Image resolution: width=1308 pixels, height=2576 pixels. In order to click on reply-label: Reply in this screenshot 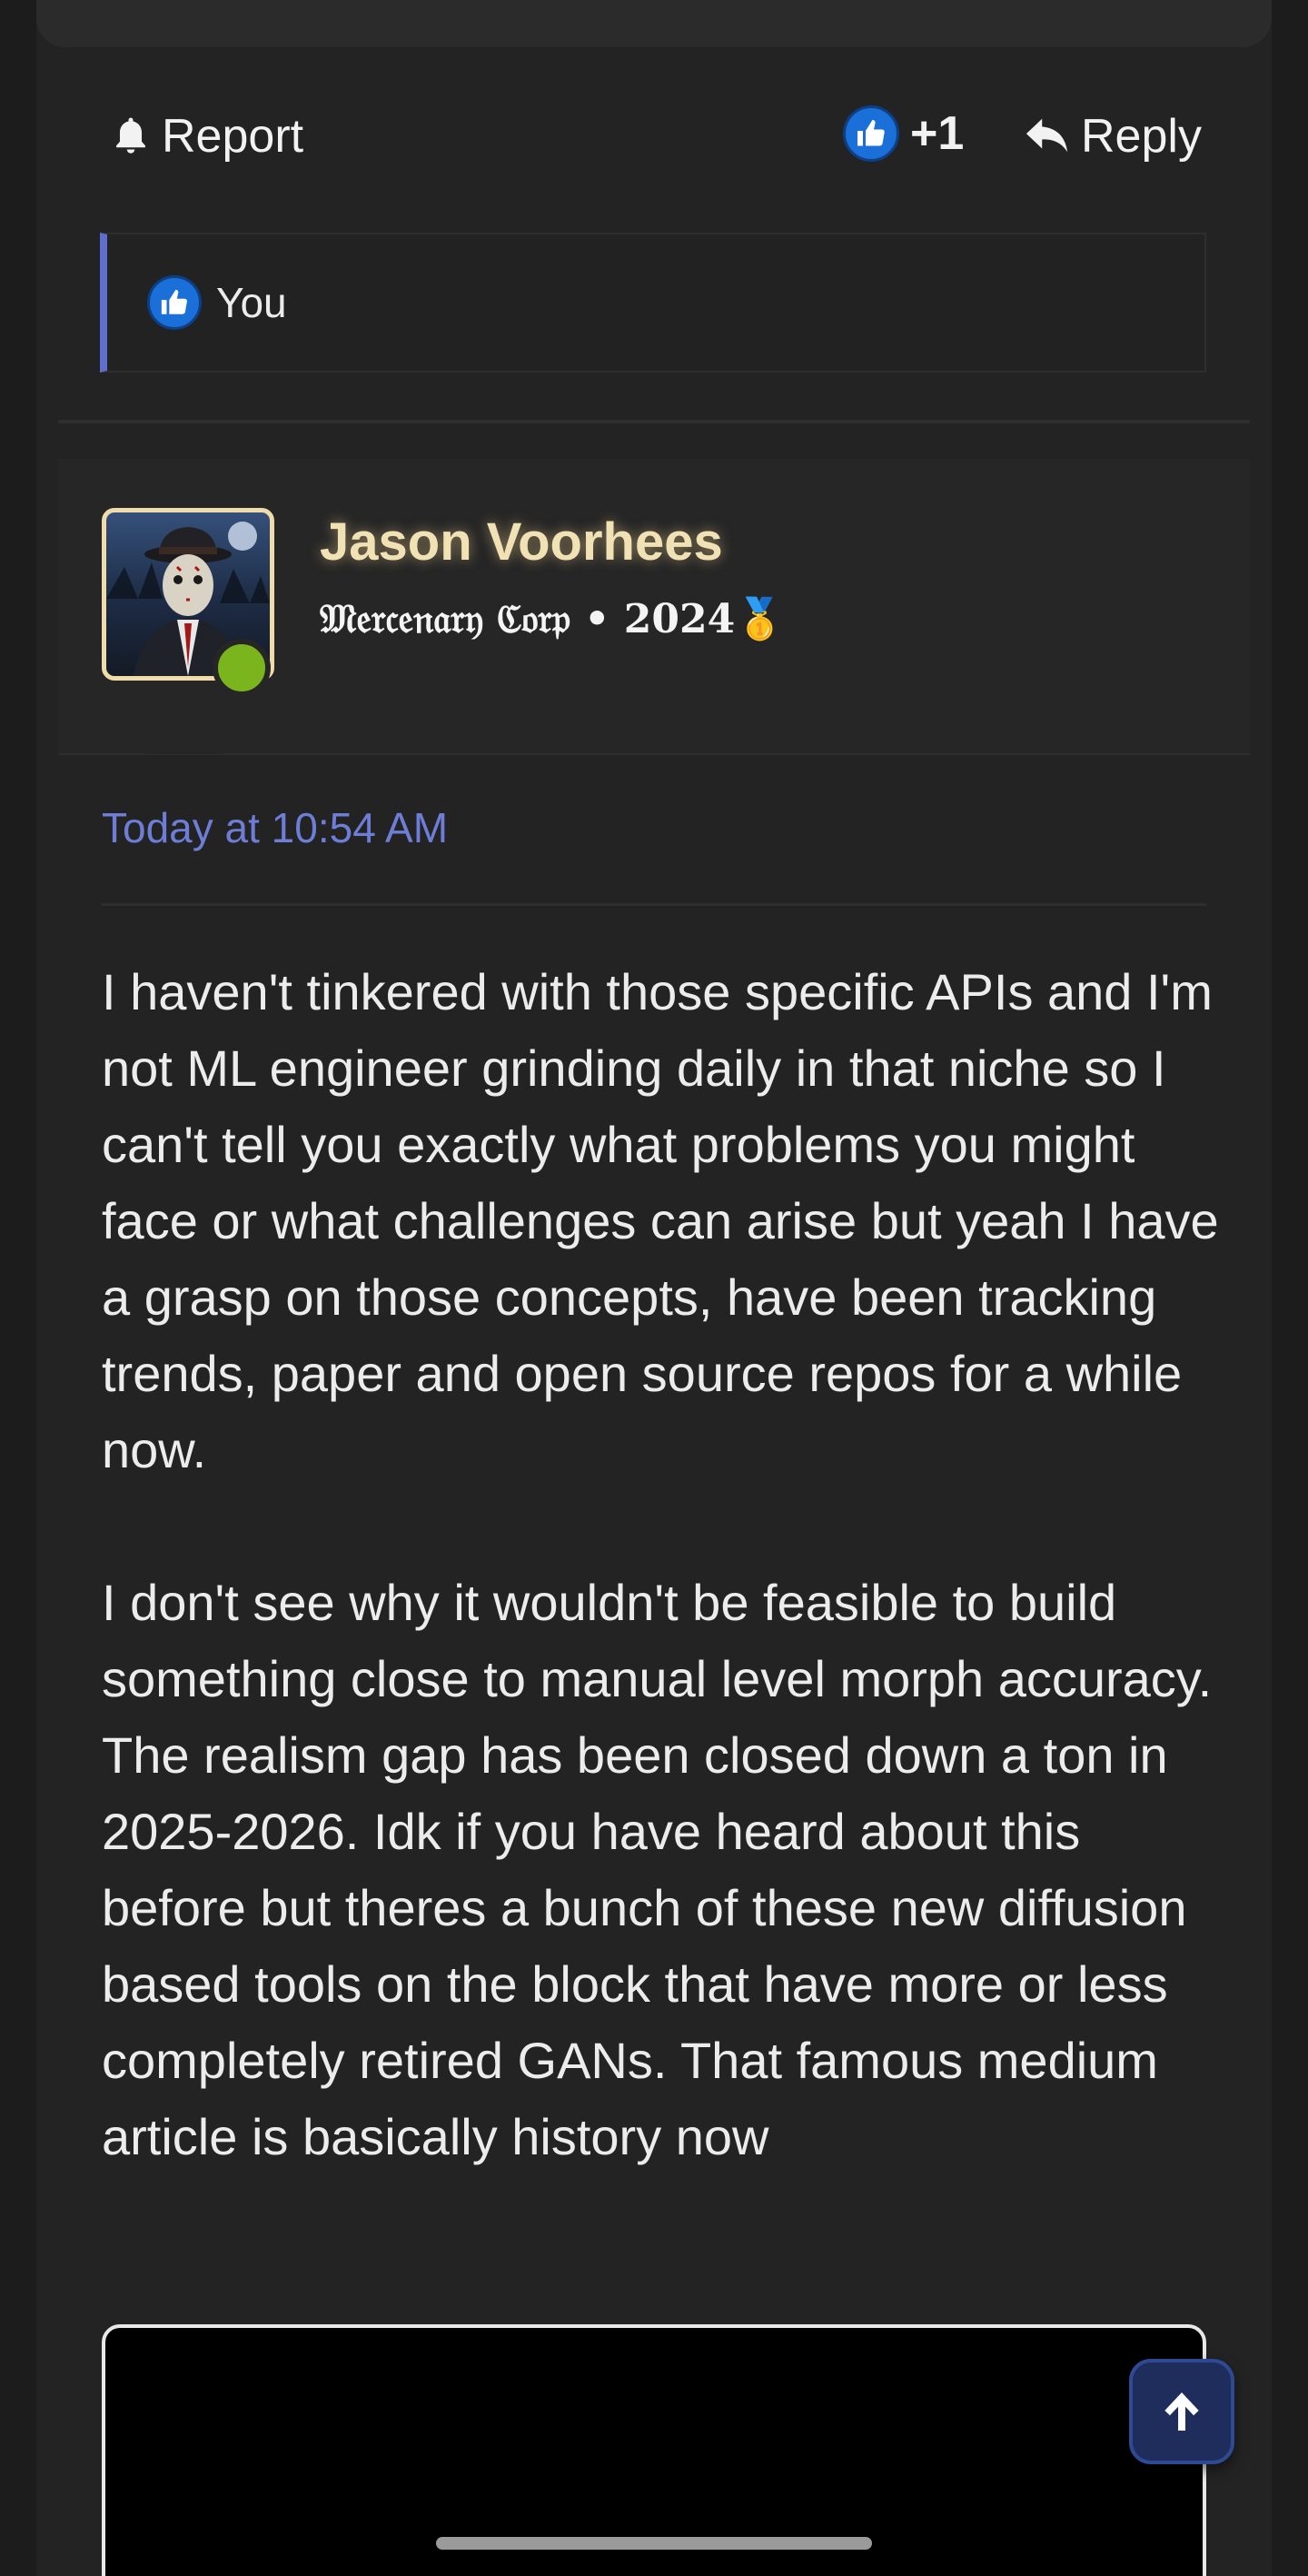, I will do `click(1141, 137)`.